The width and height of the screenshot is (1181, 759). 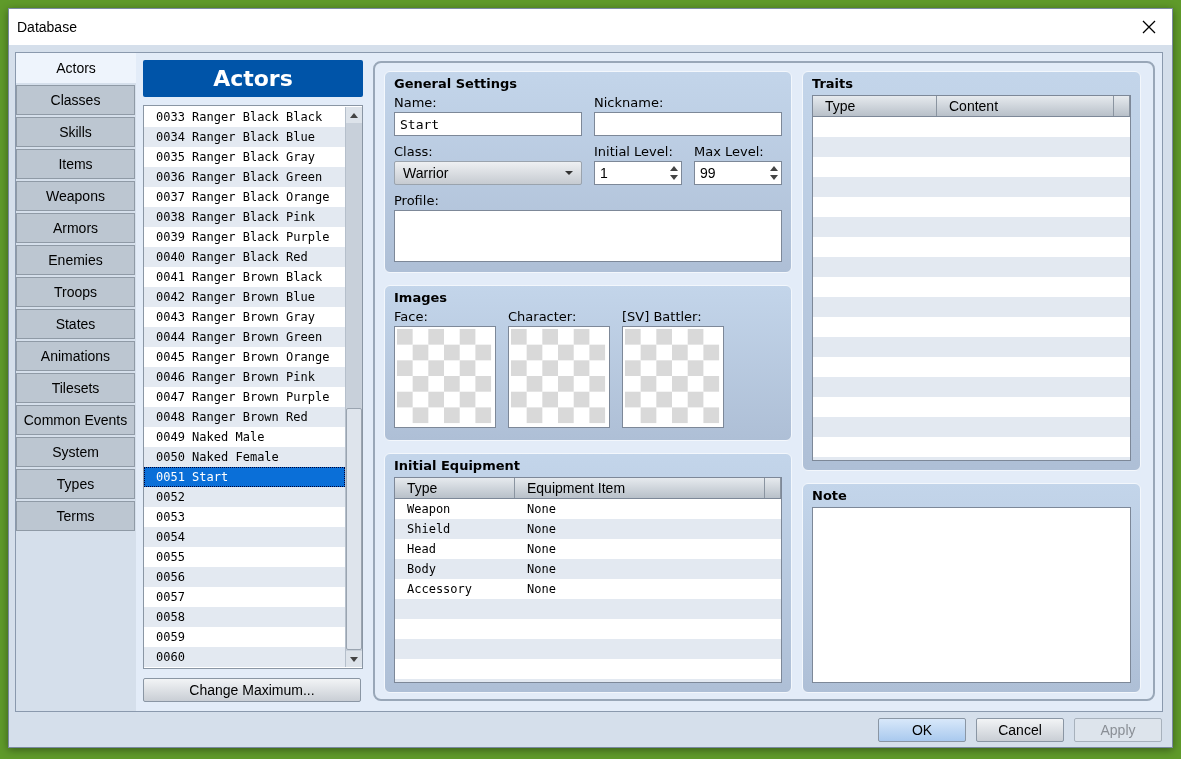 What do you see at coordinates (829, 496) in the screenshot?
I see `group-title: Note` at bounding box center [829, 496].